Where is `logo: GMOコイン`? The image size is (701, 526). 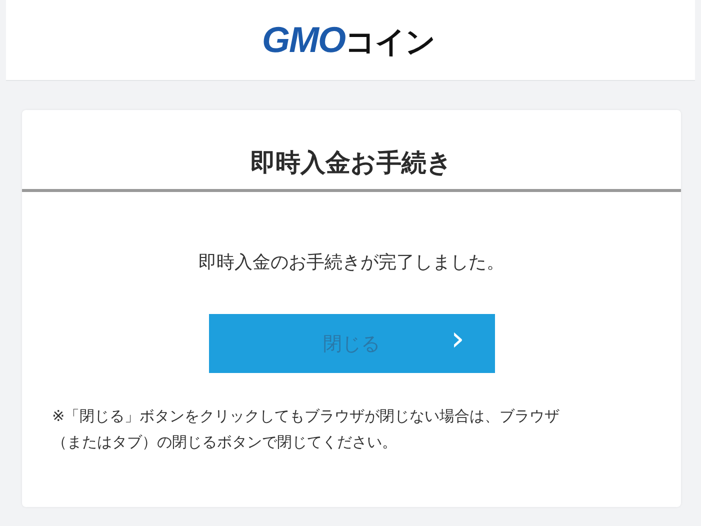
logo: GMOコイン is located at coordinates (348, 40).